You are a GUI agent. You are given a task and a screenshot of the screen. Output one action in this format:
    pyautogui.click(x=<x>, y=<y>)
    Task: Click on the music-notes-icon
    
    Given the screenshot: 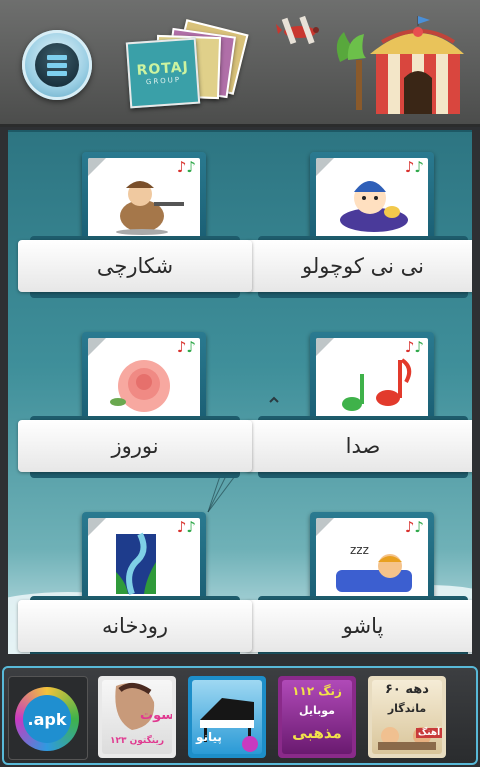 What is the action you would take?
    pyautogui.click(x=377, y=384)
    